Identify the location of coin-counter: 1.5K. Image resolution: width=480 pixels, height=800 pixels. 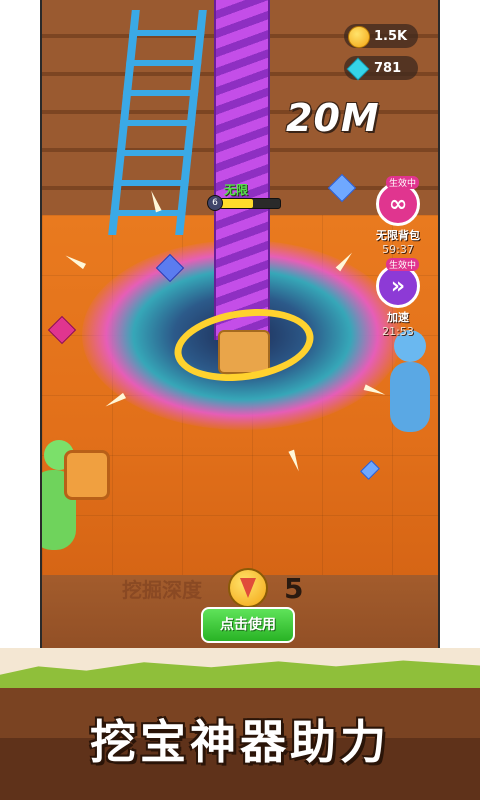
(381, 36).